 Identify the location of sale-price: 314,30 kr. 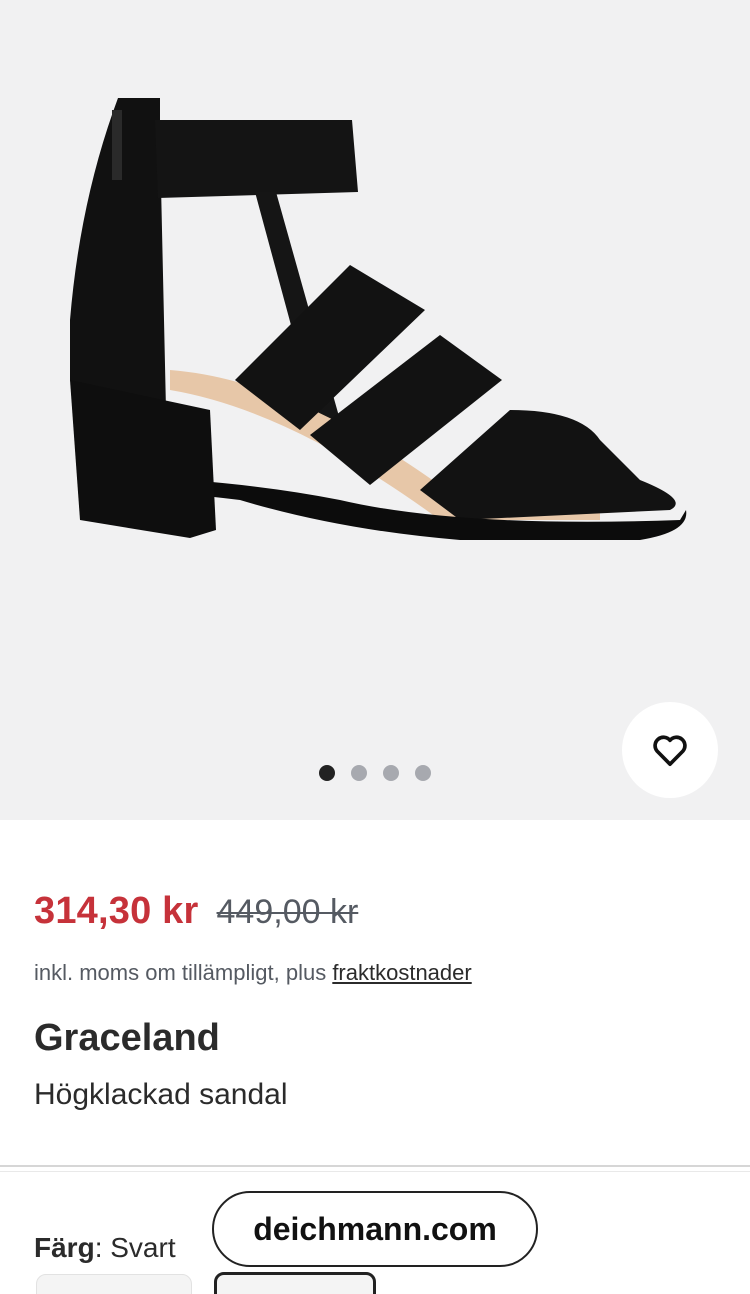
(116, 911).